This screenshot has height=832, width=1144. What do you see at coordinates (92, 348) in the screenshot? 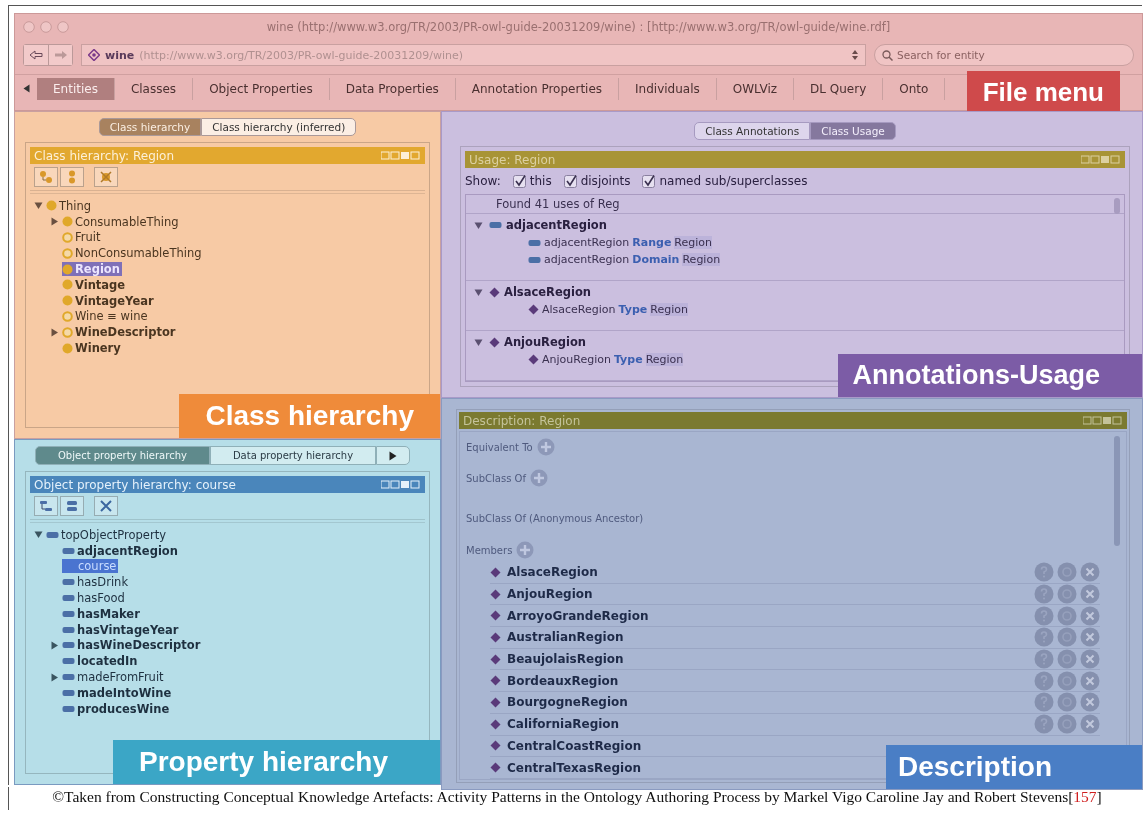
I see `tree-item: Winery` at bounding box center [92, 348].